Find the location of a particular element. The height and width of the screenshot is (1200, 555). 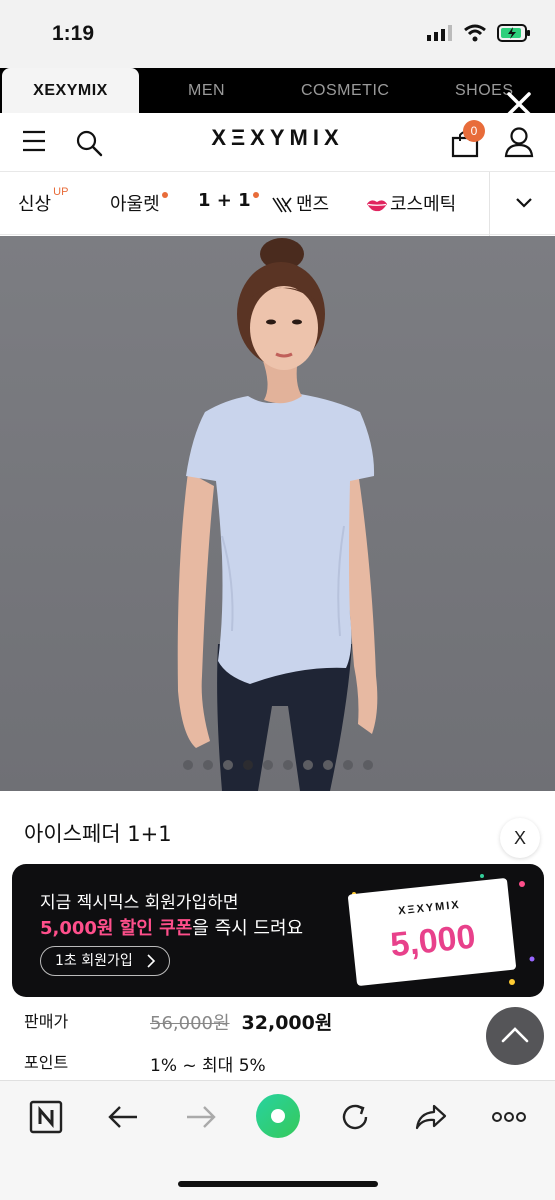

banner-subline: 5,000원 할인 쿠폰을 즉시 드려요 is located at coordinates (171, 927).